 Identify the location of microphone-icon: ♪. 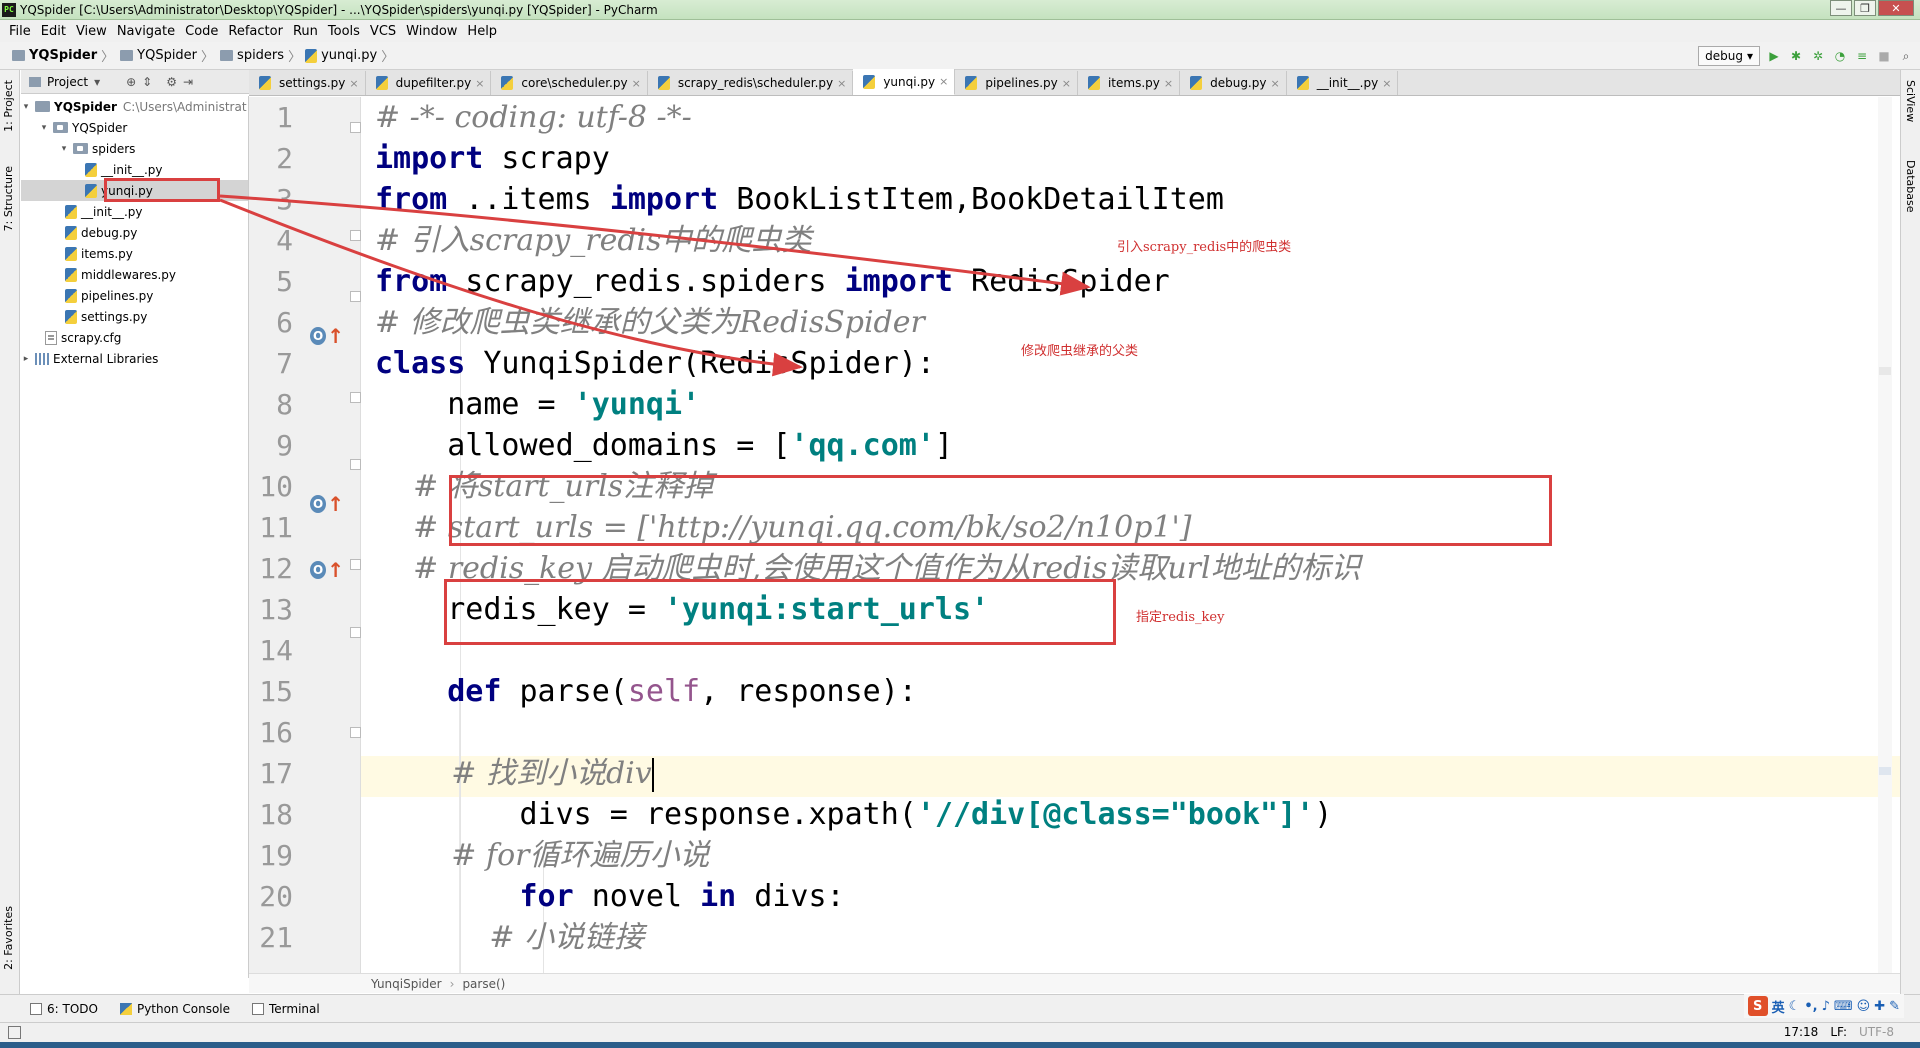
(1826, 1006).